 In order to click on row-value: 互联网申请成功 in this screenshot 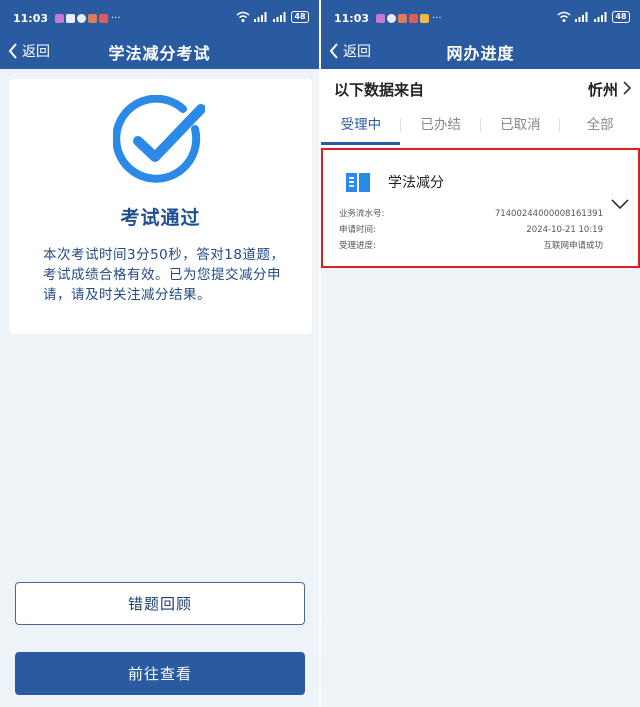, I will do `click(573, 246)`.